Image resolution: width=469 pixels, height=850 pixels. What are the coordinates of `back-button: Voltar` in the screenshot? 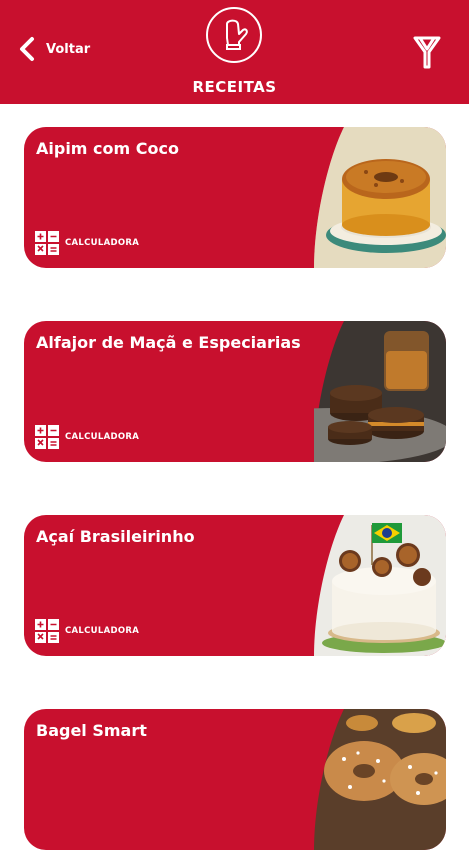 It's located at (54, 49).